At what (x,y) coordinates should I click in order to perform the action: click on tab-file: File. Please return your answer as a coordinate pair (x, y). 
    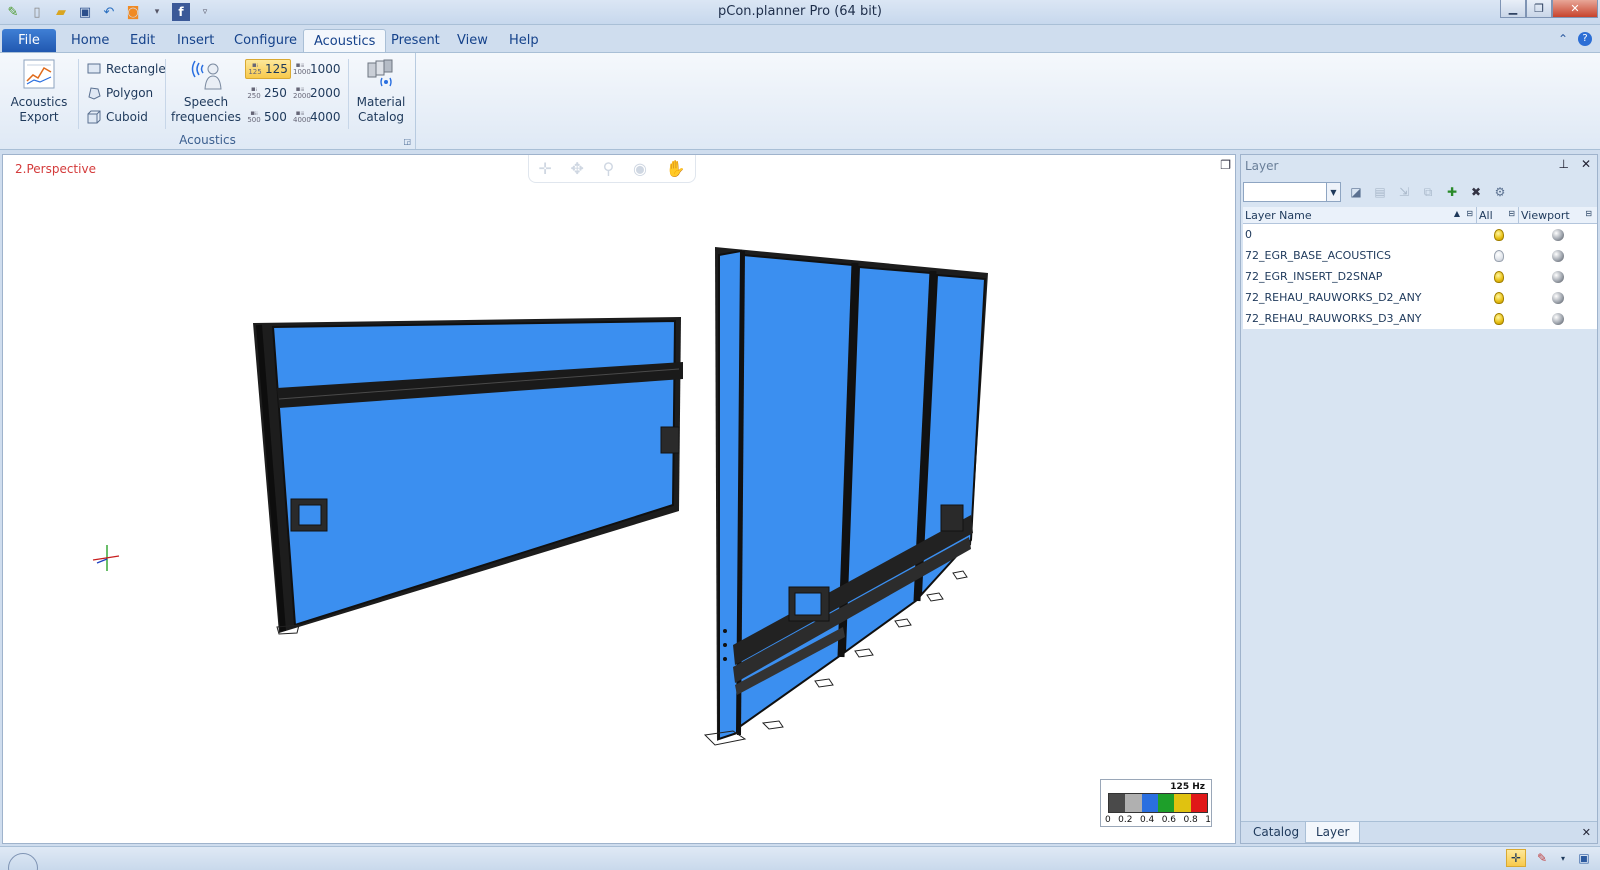
    Looking at the image, I should click on (29, 40).